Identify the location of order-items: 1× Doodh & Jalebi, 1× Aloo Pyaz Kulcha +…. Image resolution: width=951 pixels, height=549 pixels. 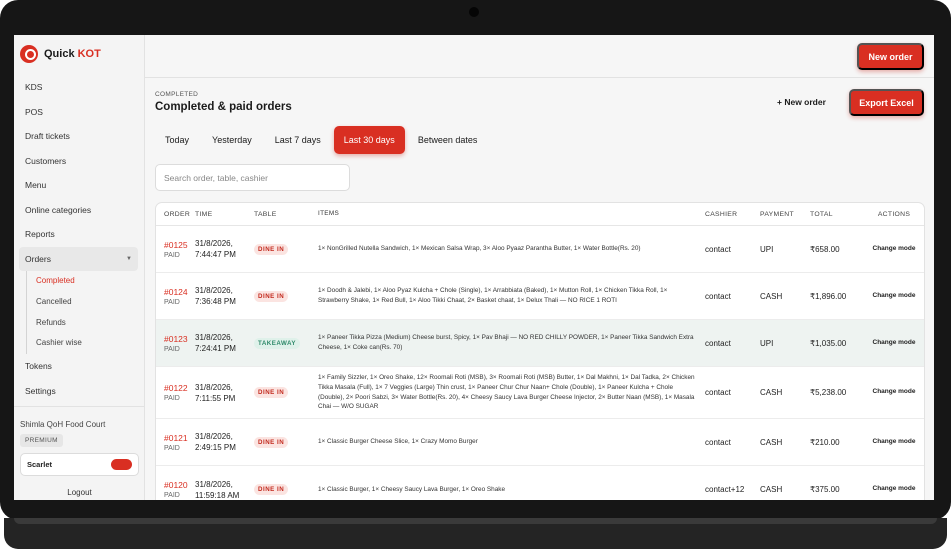
(493, 295).